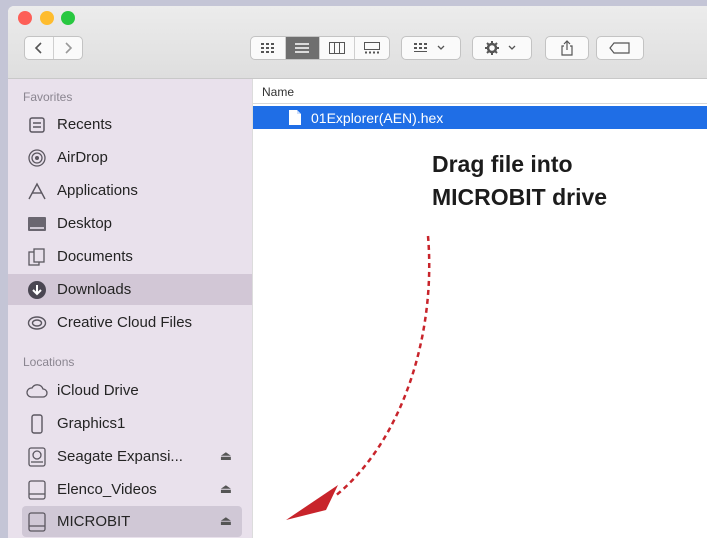 This screenshot has width=707, height=538. I want to click on sidebar-item-label: Creative Cloud Files, so click(125, 322).